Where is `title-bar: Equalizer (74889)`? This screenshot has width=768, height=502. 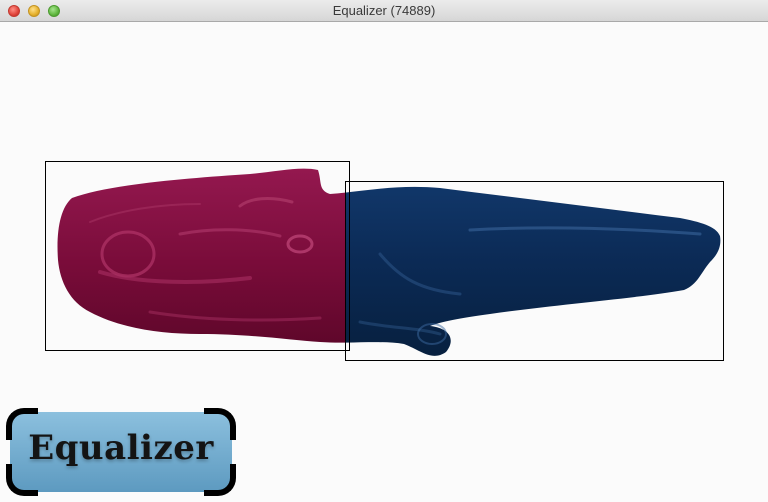 title-bar: Equalizer (74889) is located at coordinates (384, 11).